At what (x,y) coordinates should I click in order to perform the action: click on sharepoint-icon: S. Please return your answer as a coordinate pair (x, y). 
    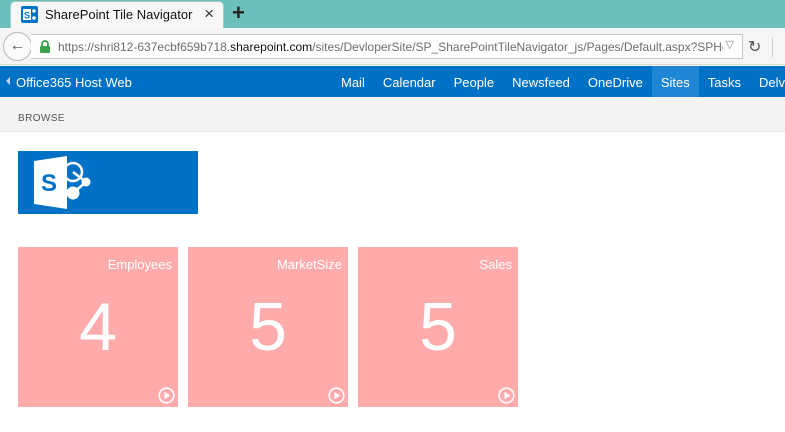
    Looking at the image, I should click on (29, 14).